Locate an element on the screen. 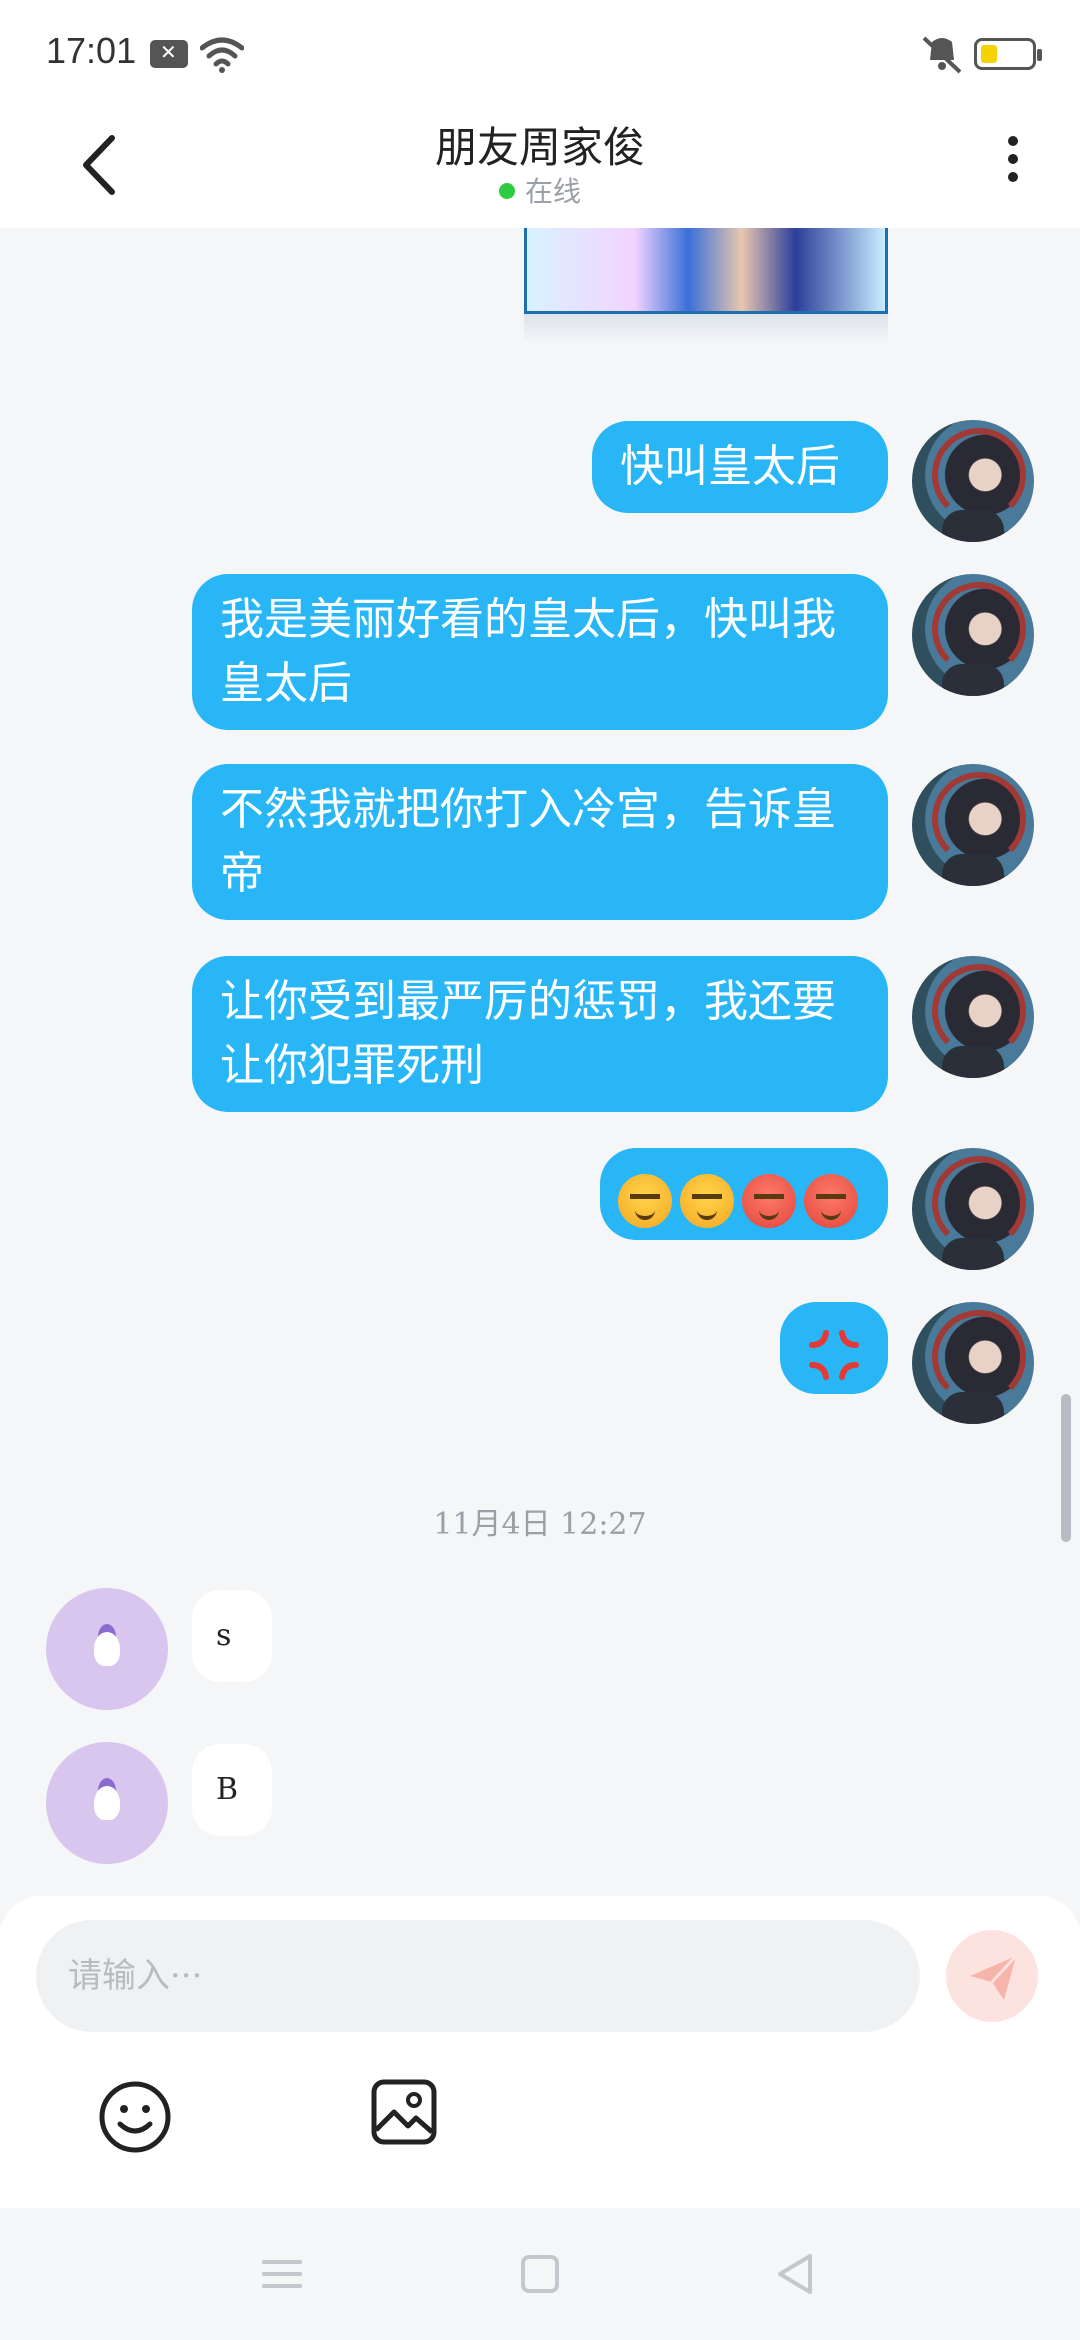 The width and height of the screenshot is (1080, 2340). back-triangle-icon is located at coordinates (795, 2274).